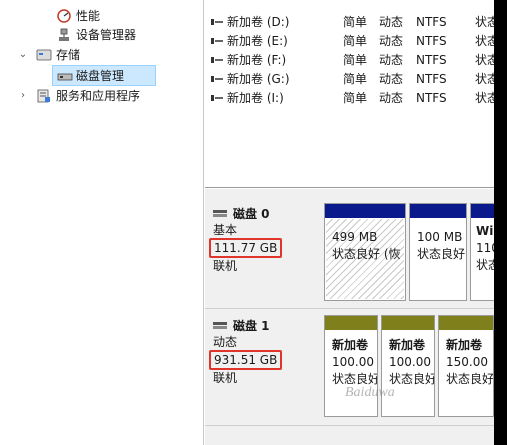 The height and width of the screenshot is (445, 507). Describe the element at coordinates (98, 96) in the screenshot. I see `tree-item-label: 服务和应用程序` at that location.